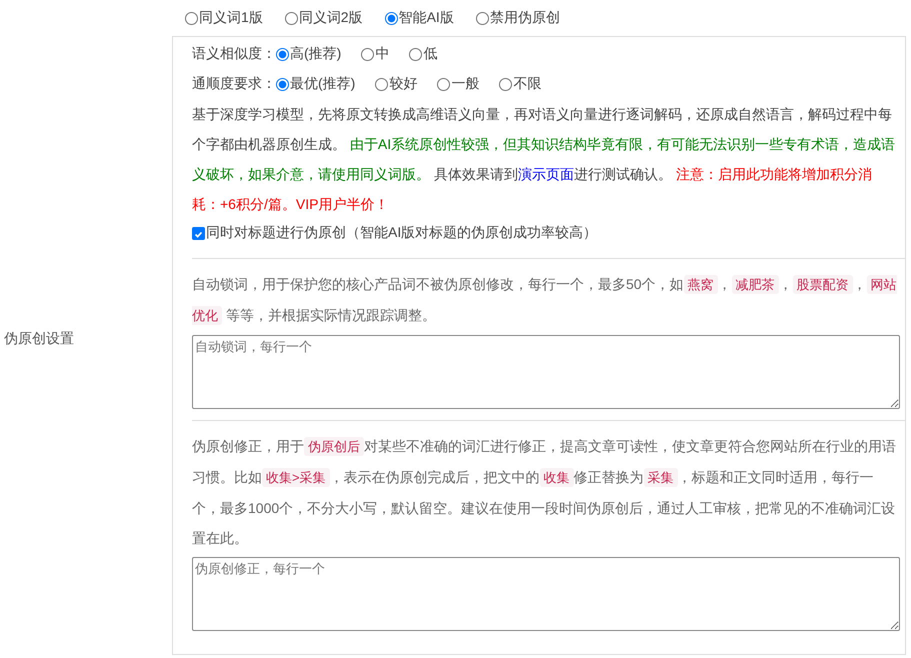  Describe the element at coordinates (546, 594) in the screenshot. I see `correction-field: 伪原创修正，每行一个` at that location.